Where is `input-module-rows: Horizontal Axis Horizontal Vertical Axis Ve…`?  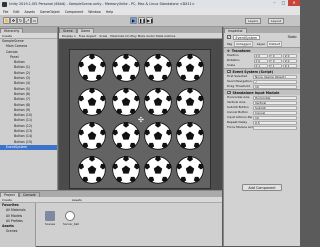
input-module-rows: Horizontal Axis Horizontal Vertical Axis Ve… is located at coordinates (262, 112).